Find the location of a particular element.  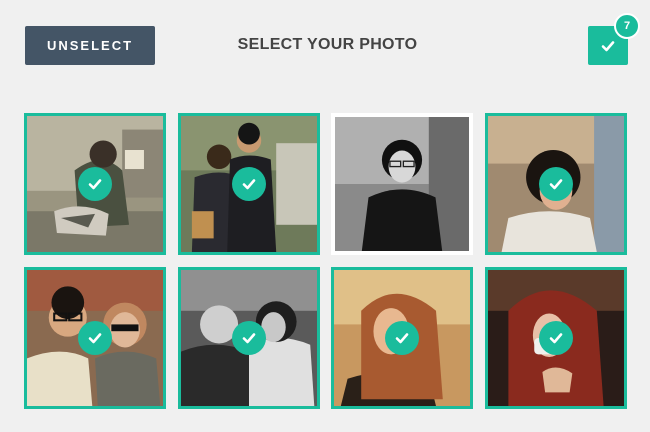

photo-two-men-street is located at coordinates (249, 184).